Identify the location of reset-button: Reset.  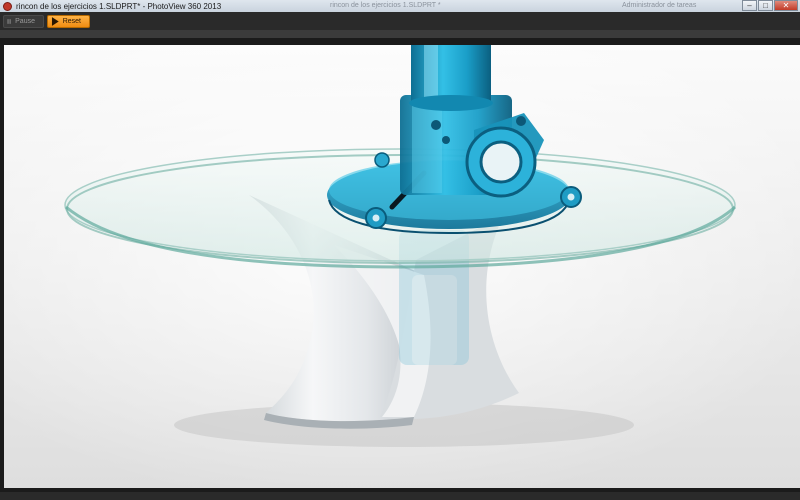
(68, 21).